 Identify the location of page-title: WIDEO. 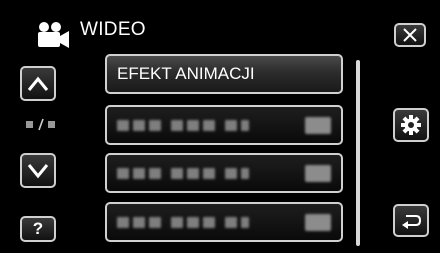
(113, 29).